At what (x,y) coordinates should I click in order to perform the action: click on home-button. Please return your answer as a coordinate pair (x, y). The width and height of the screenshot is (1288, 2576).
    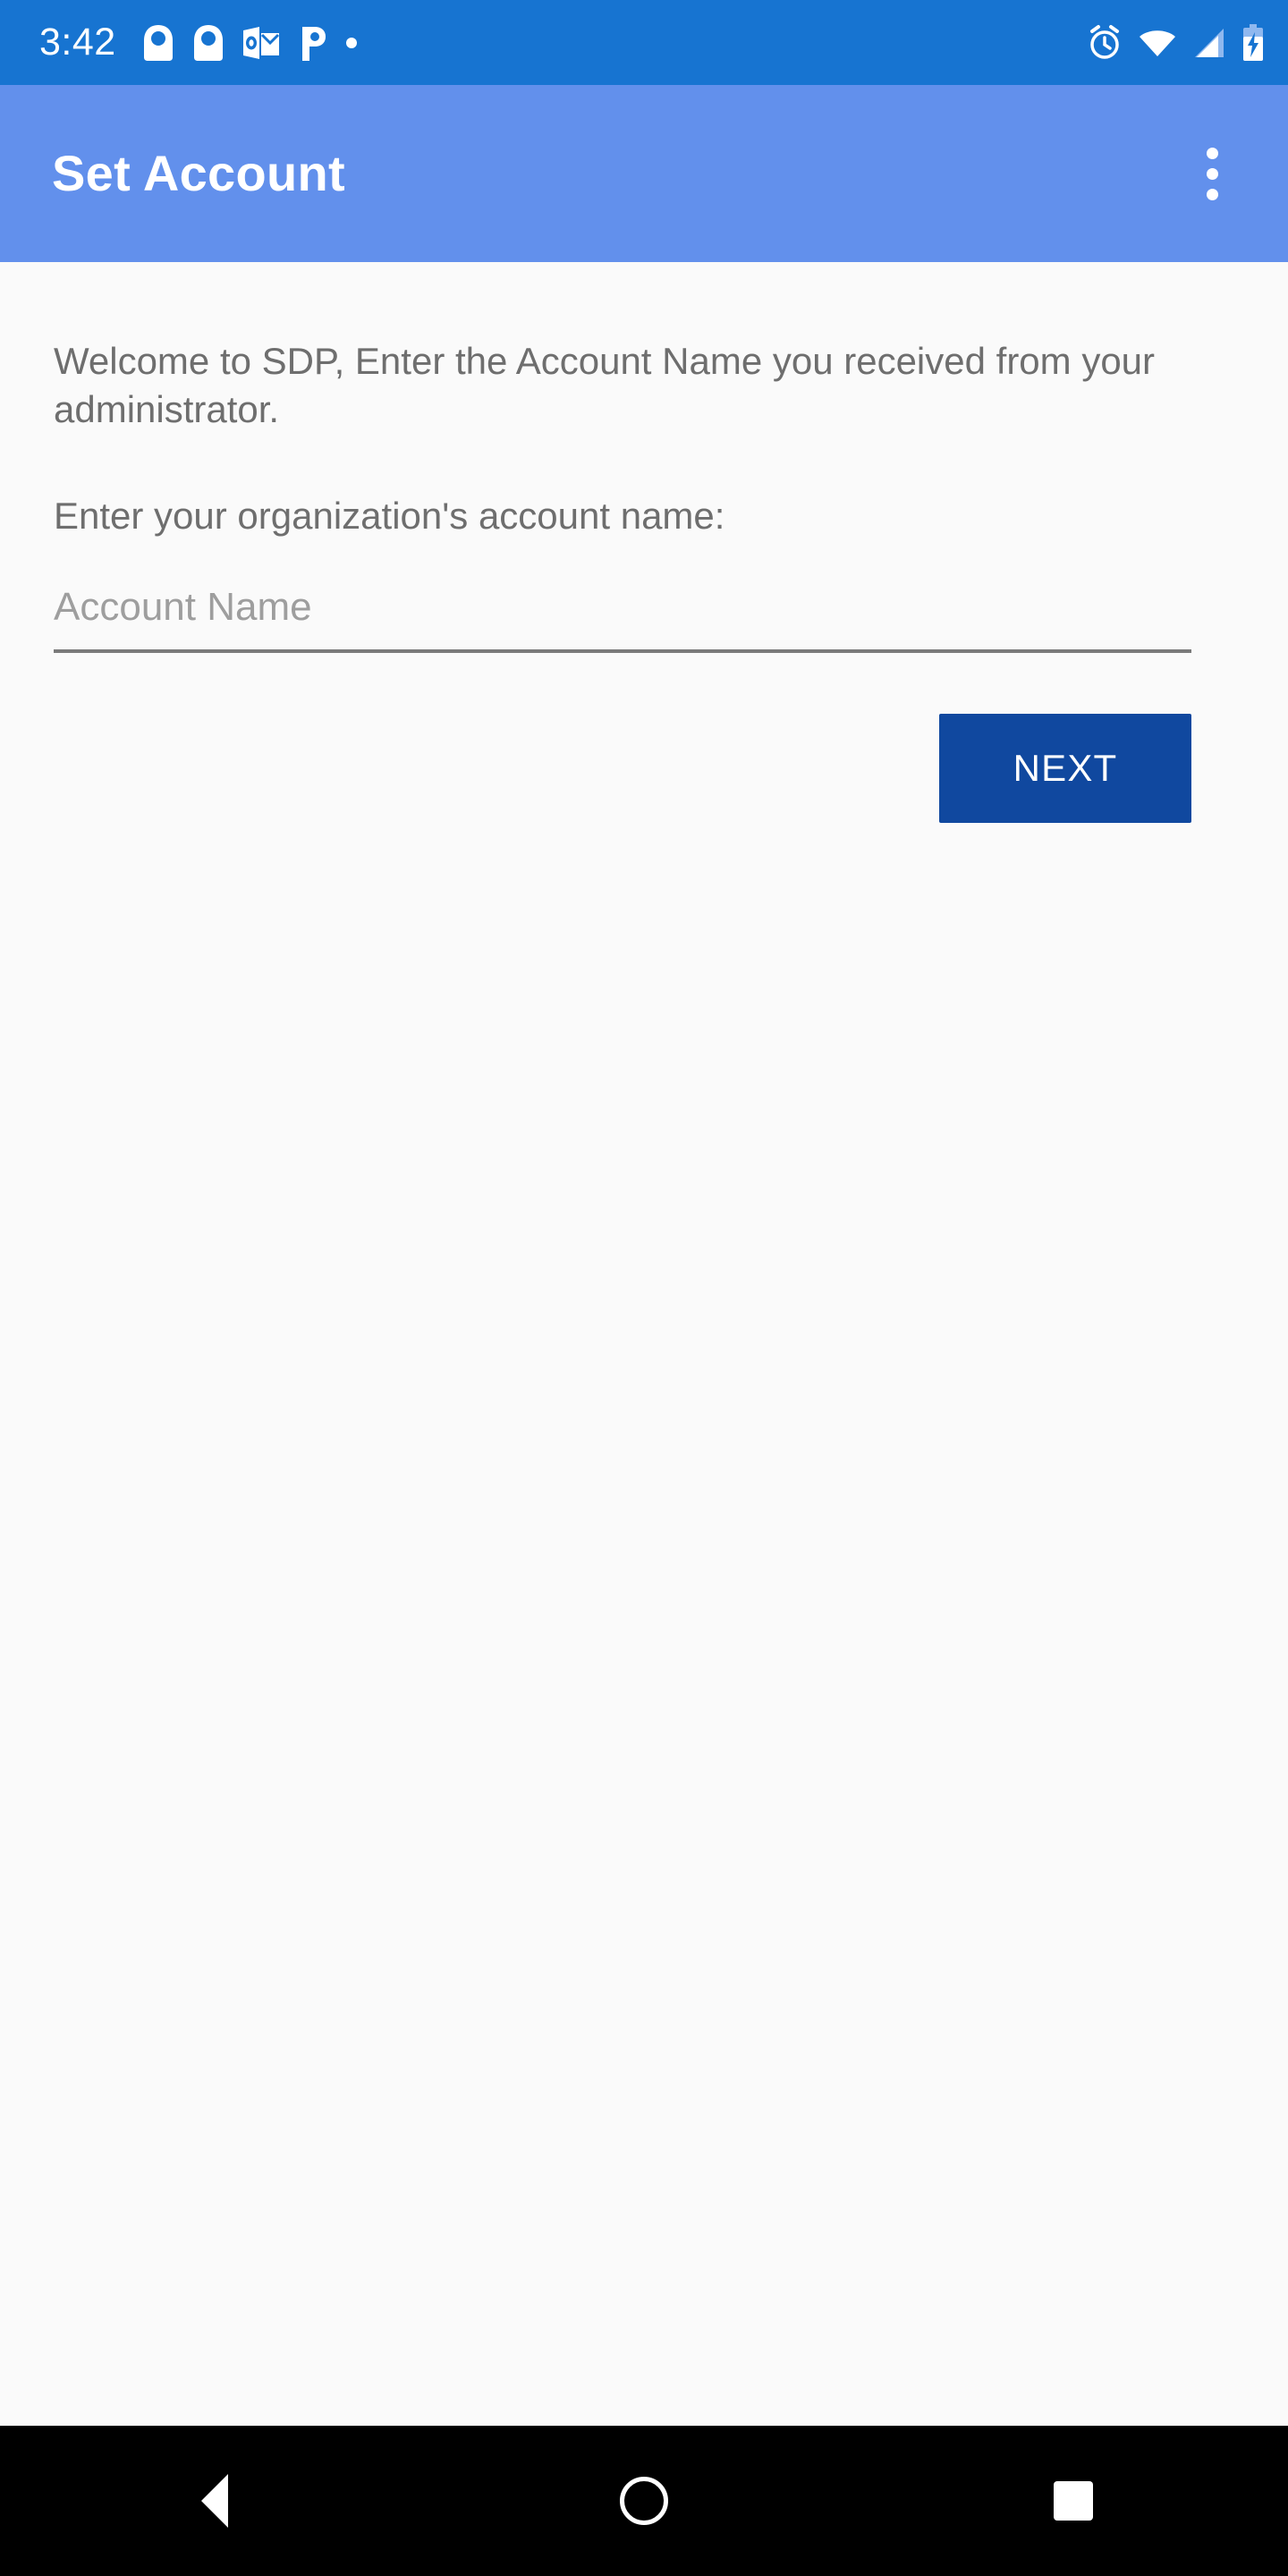
    Looking at the image, I should click on (644, 2501).